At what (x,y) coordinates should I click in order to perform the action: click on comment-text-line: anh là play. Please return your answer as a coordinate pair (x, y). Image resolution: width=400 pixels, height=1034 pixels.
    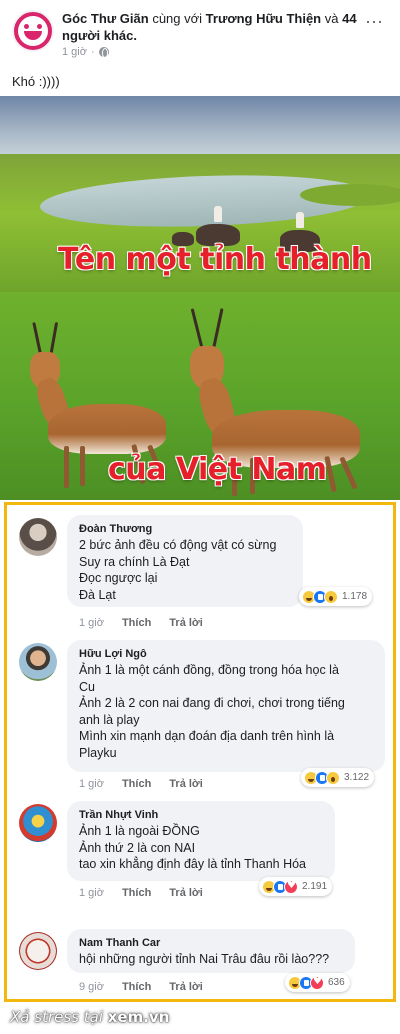
    Looking at the image, I should click on (109, 719).